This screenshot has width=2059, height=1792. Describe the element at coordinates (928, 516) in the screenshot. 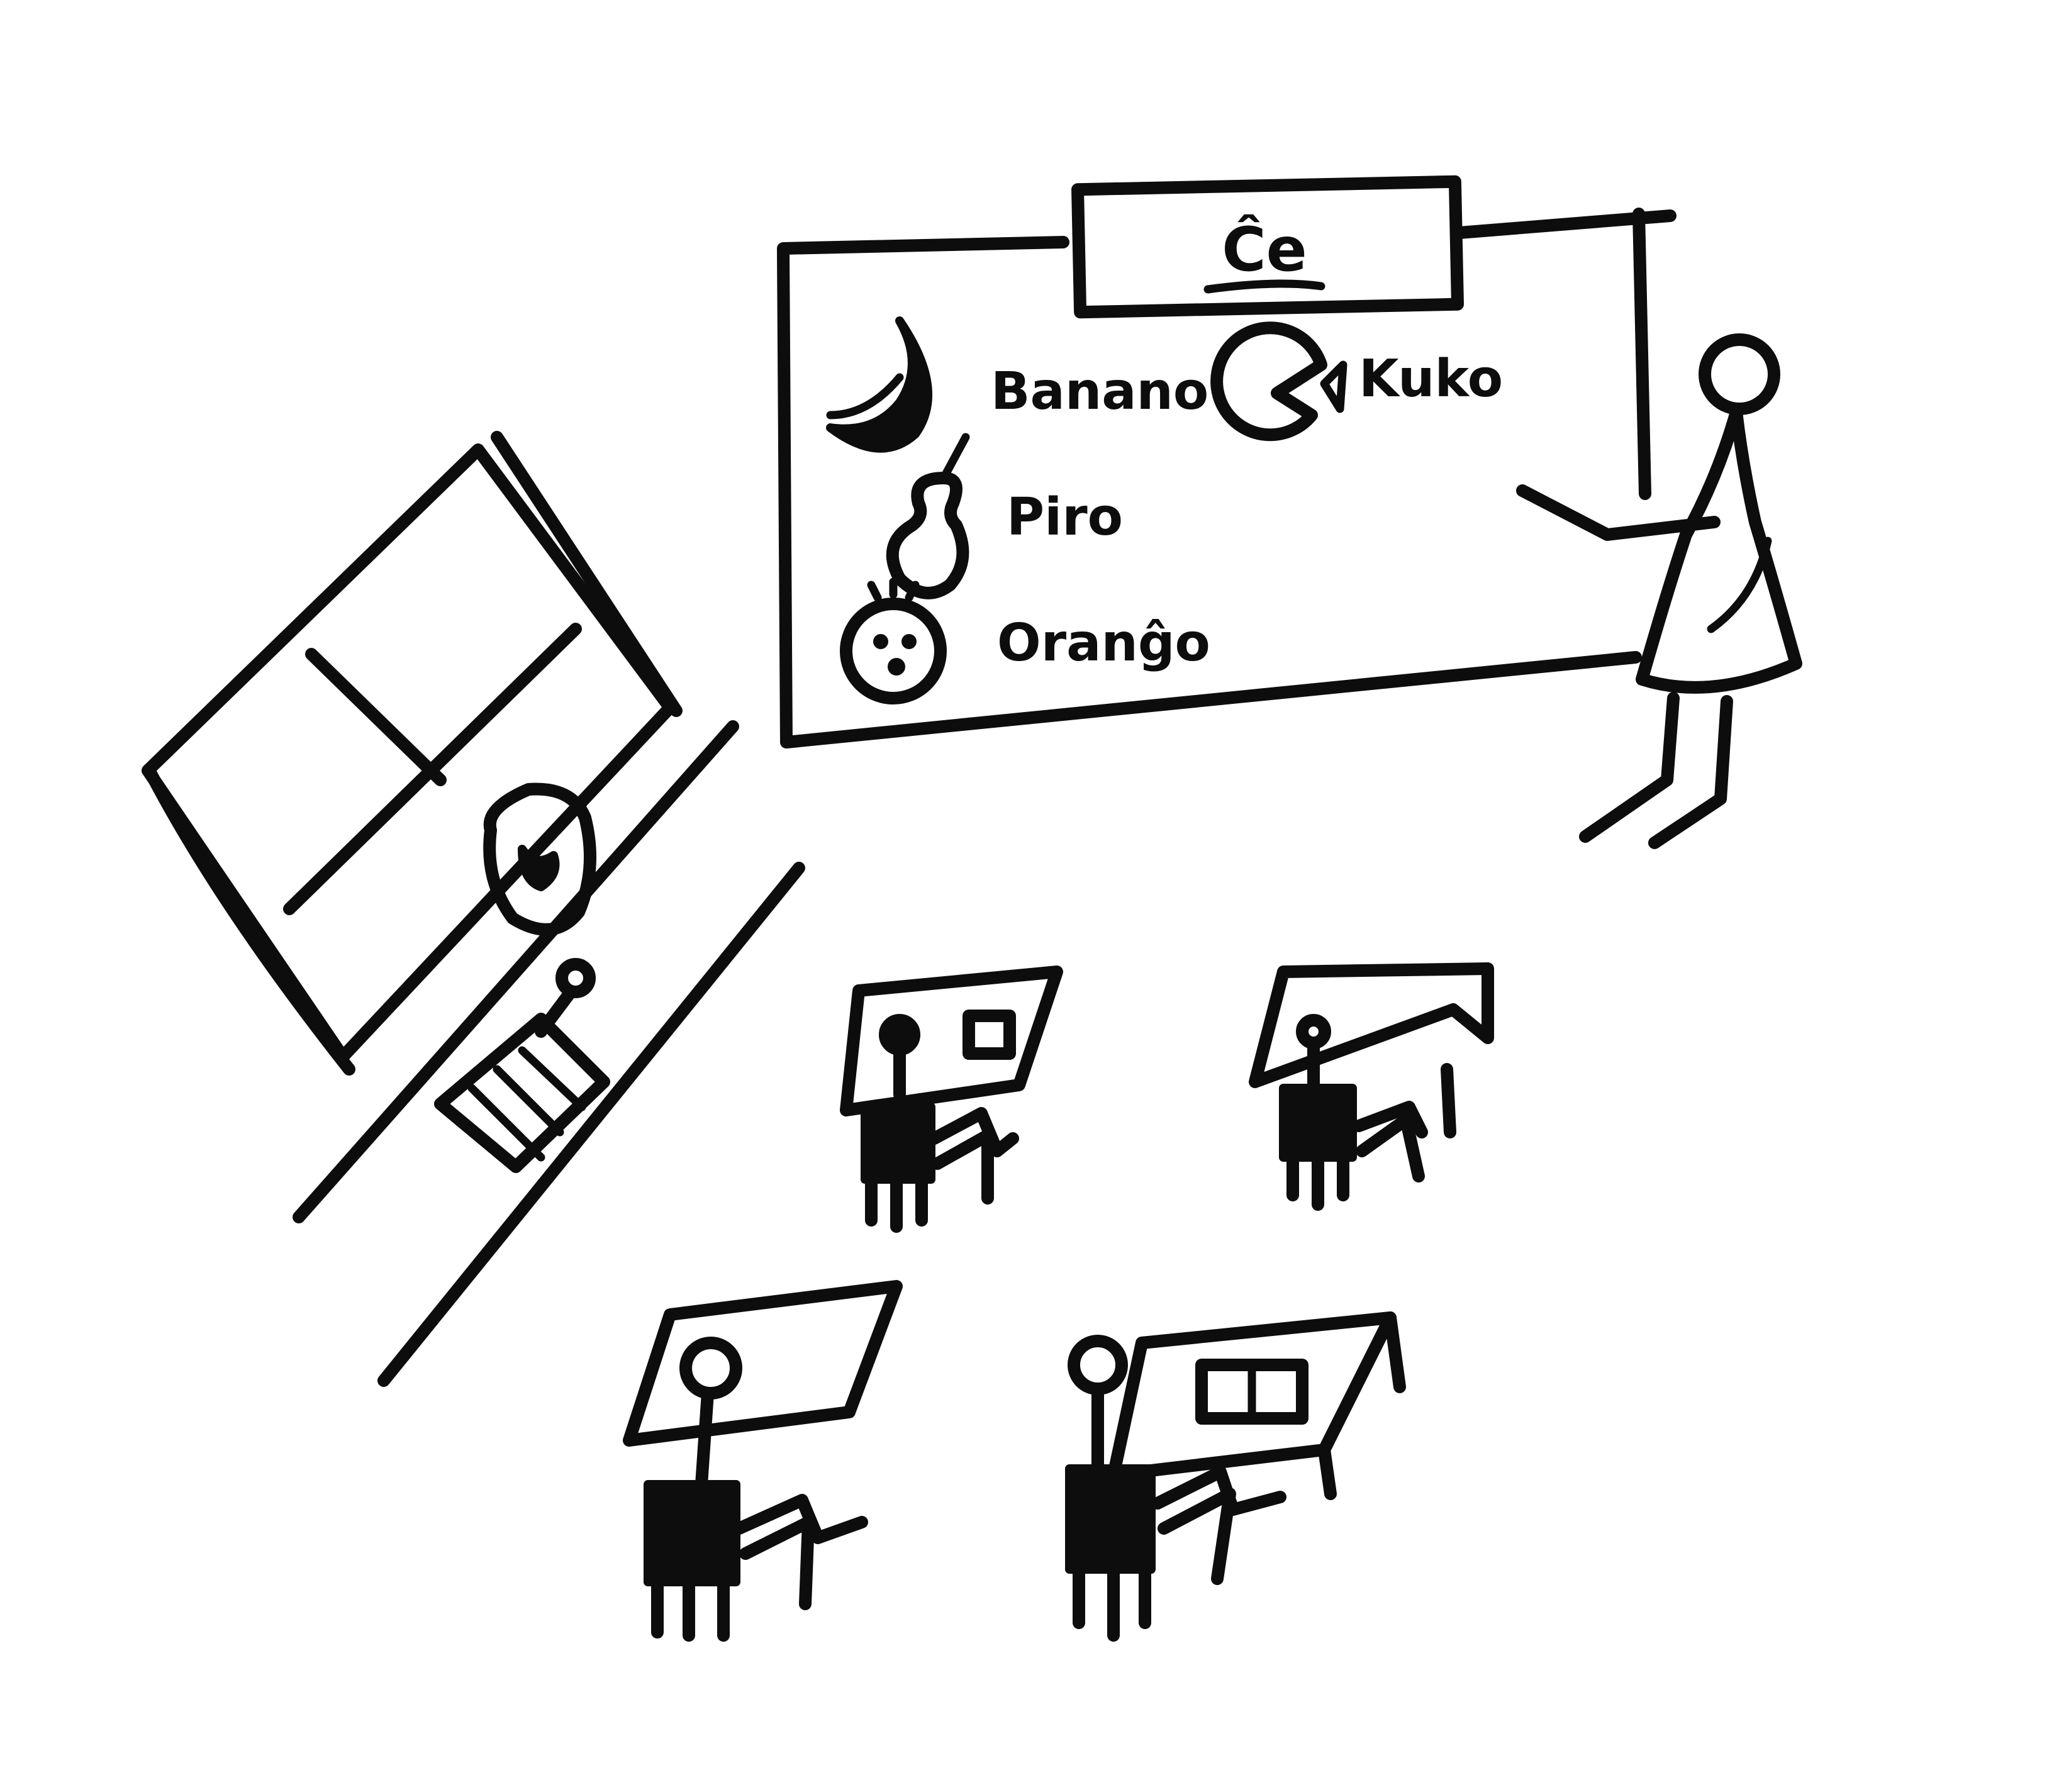

I see `pear-icon` at that location.